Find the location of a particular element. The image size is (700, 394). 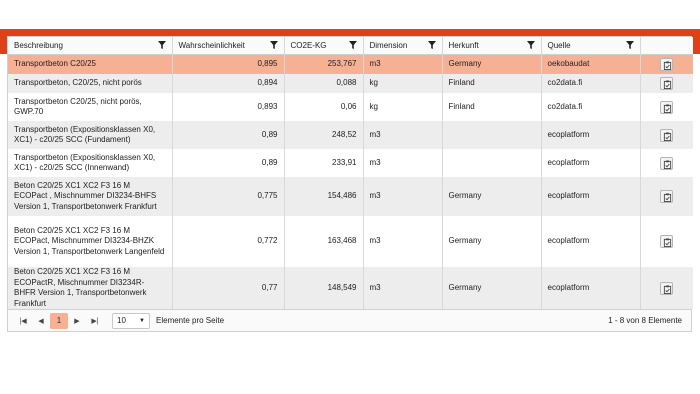

cell-co2e: 163,468 is located at coordinates (324, 241).